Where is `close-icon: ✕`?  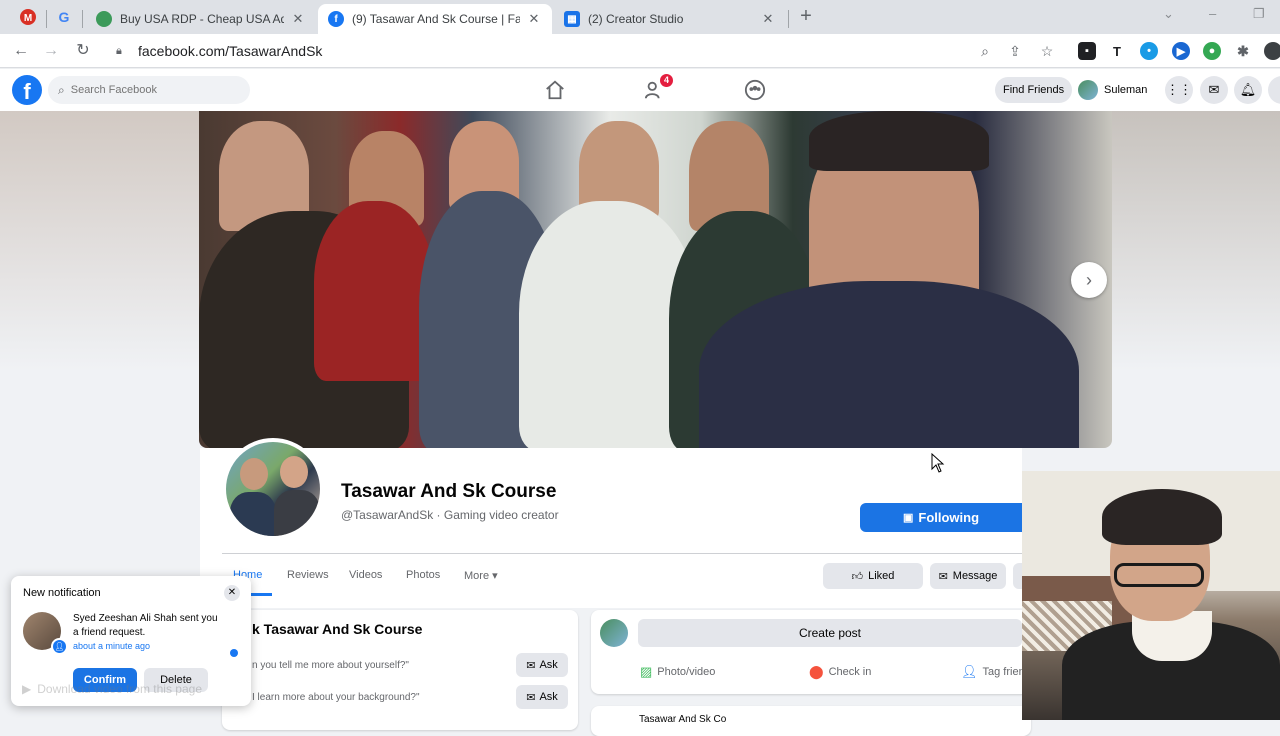 close-icon: ✕ is located at coordinates (232, 593).